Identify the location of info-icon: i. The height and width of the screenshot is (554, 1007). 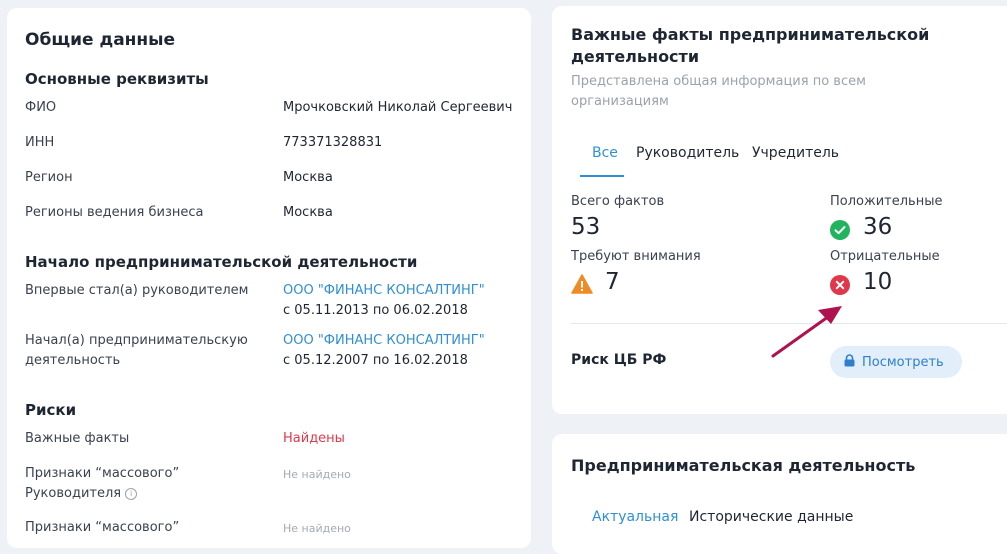
(131, 494).